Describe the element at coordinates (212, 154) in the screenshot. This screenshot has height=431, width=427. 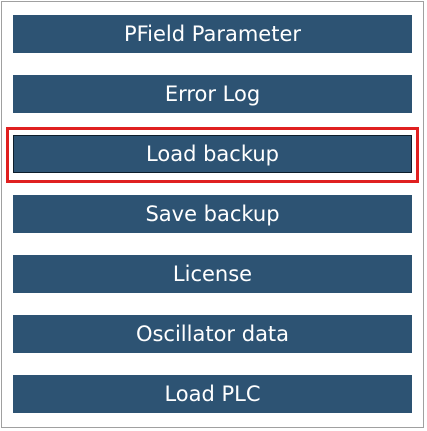
I see `load-backup-button: Load backup` at that location.